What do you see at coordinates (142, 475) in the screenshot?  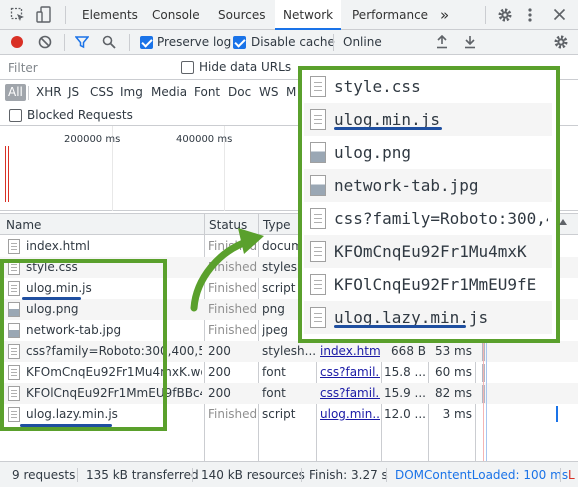 I see `transferred-size: 135 kB transferred` at bounding box center [142, 475].